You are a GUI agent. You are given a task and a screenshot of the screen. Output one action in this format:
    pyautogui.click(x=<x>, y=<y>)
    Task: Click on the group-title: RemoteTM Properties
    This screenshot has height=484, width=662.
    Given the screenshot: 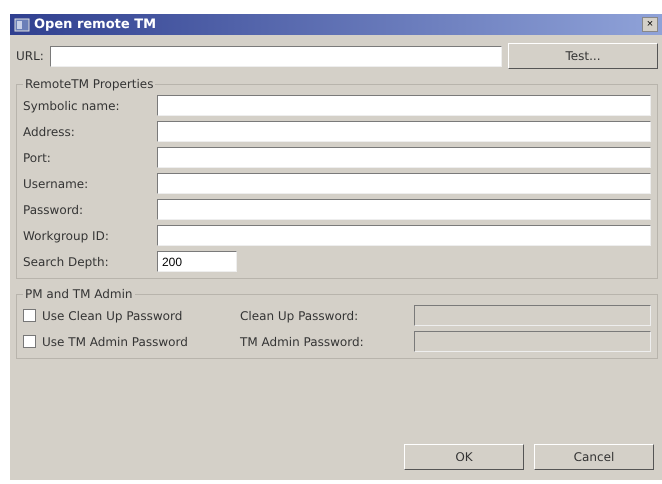 What is the action you would take?
    pyautogui.click(x=89, y=84)
    